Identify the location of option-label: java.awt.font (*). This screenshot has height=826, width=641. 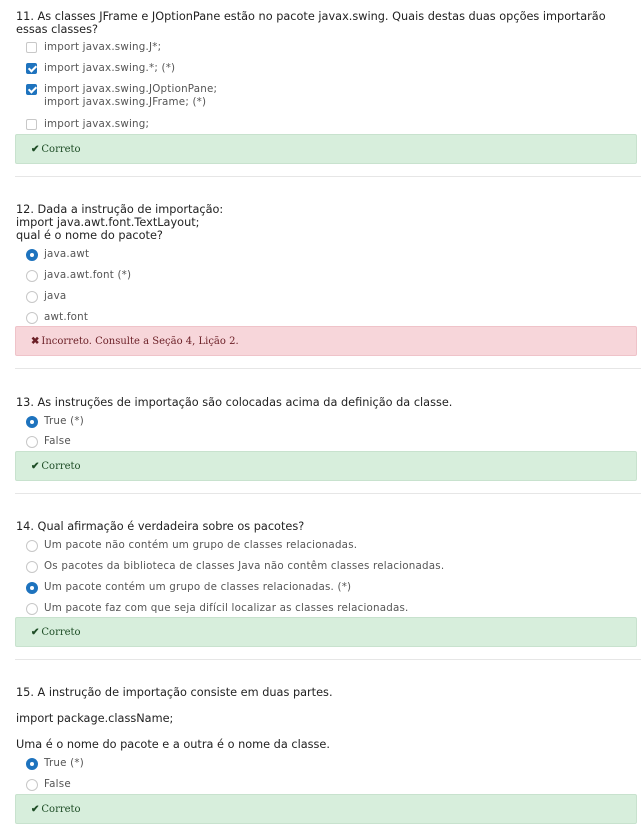
(88, 275).